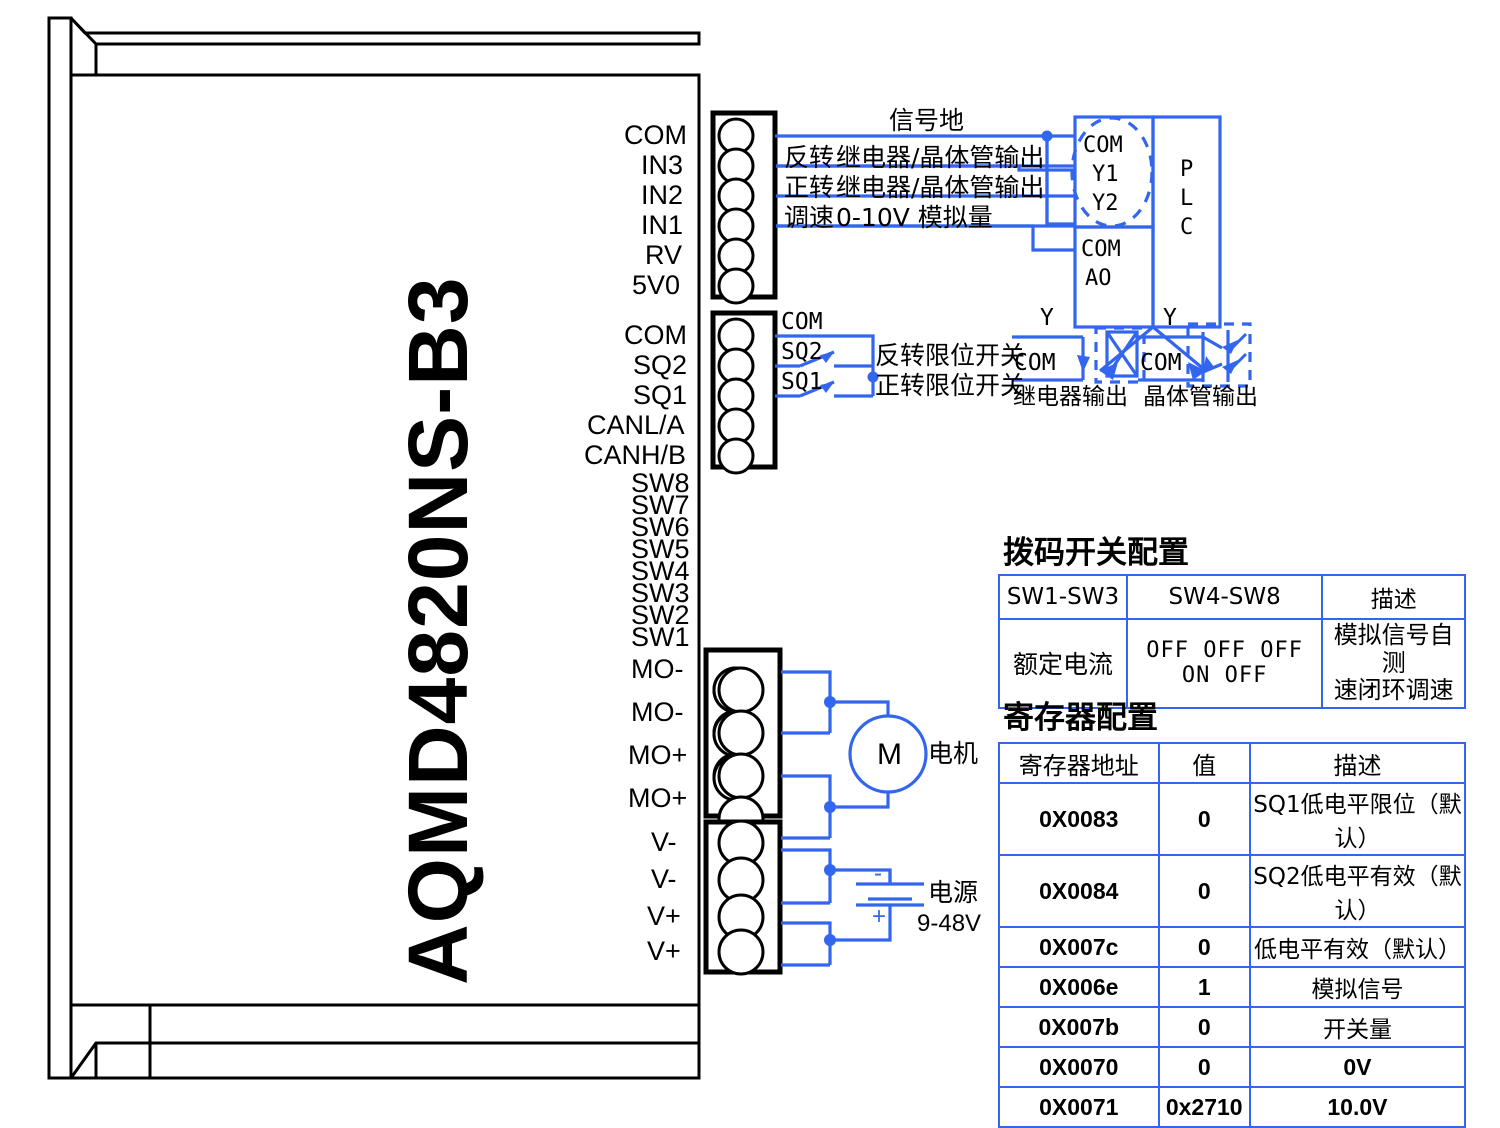 Image resolution: width=1500 pixels, height=1128 pixels. I want to click on reg-cell-value: 1, so click(1204, 987).